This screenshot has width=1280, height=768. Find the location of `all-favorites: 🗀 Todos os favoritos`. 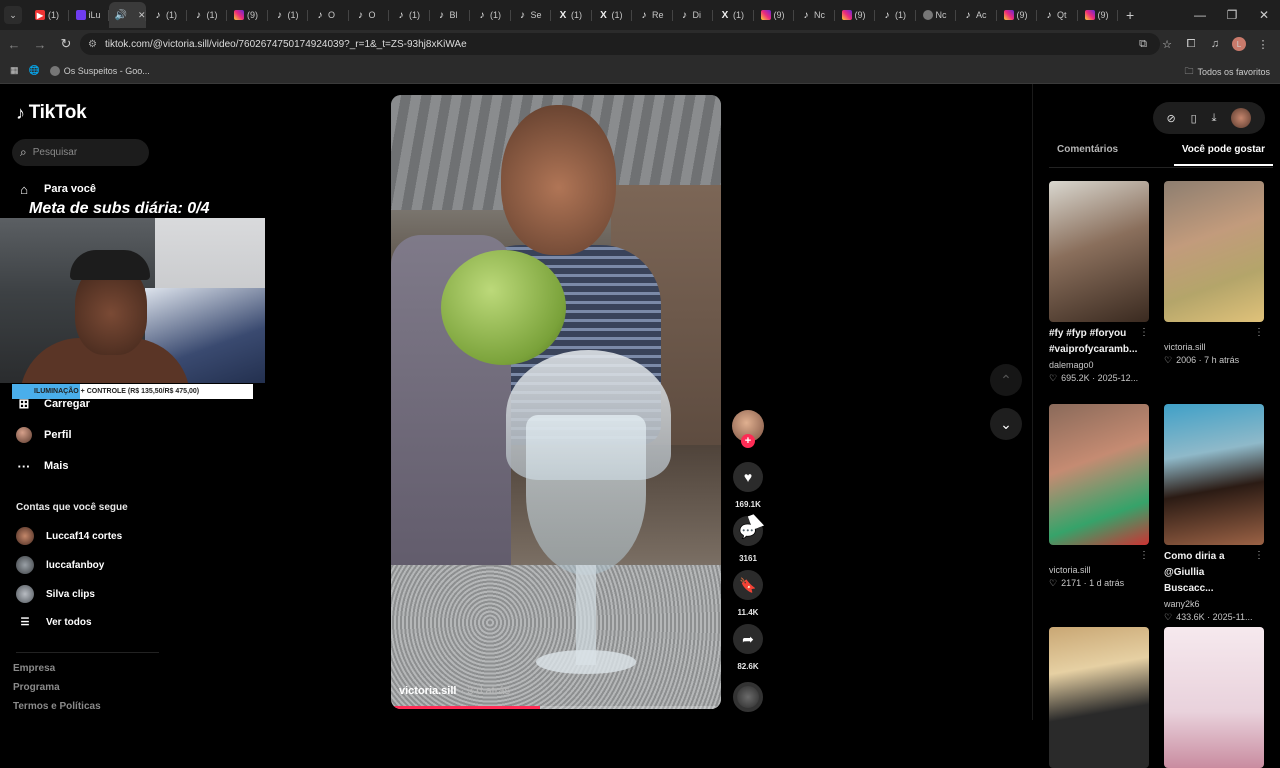

all-favorites: 🗀 Todos os favoritos is located at coordinates (1227, 72).